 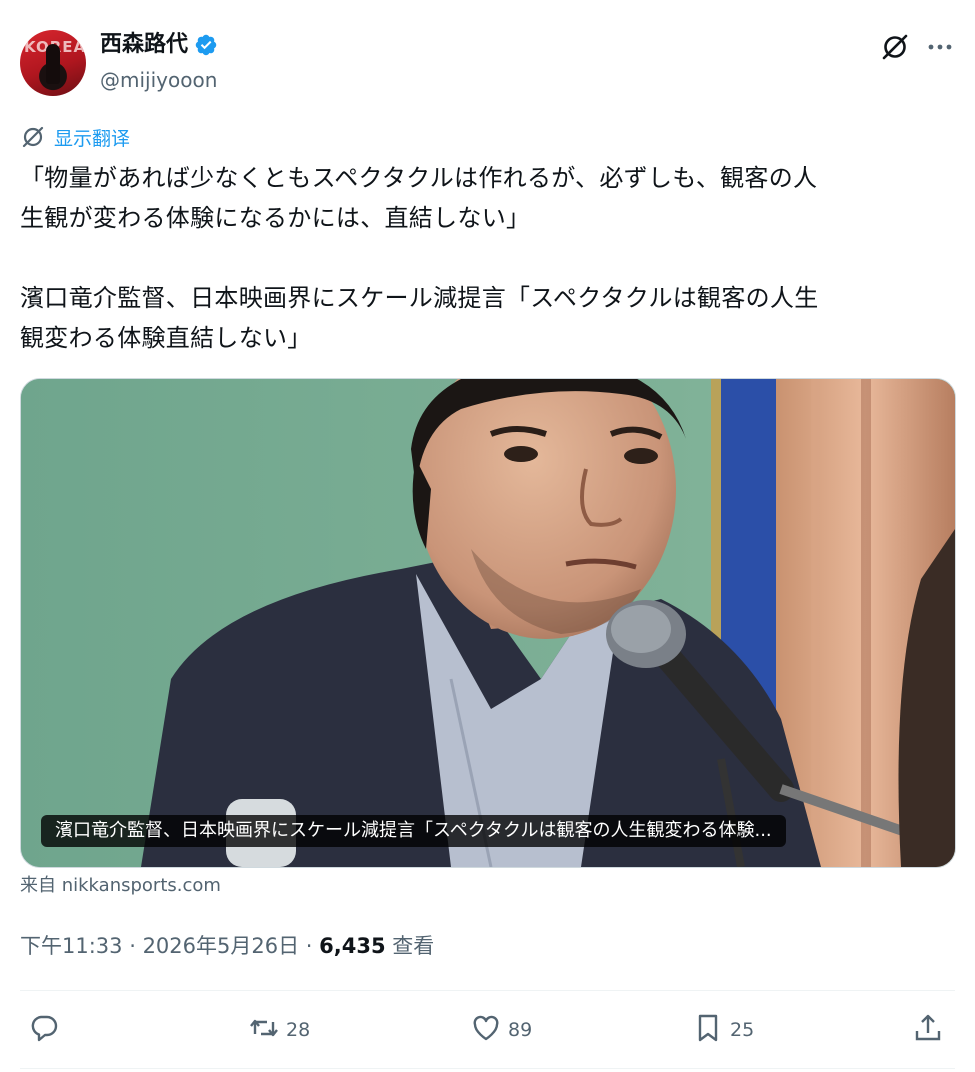 I want to click on link-source: 来自 nikkansports.com, so click(x=120, y=886).